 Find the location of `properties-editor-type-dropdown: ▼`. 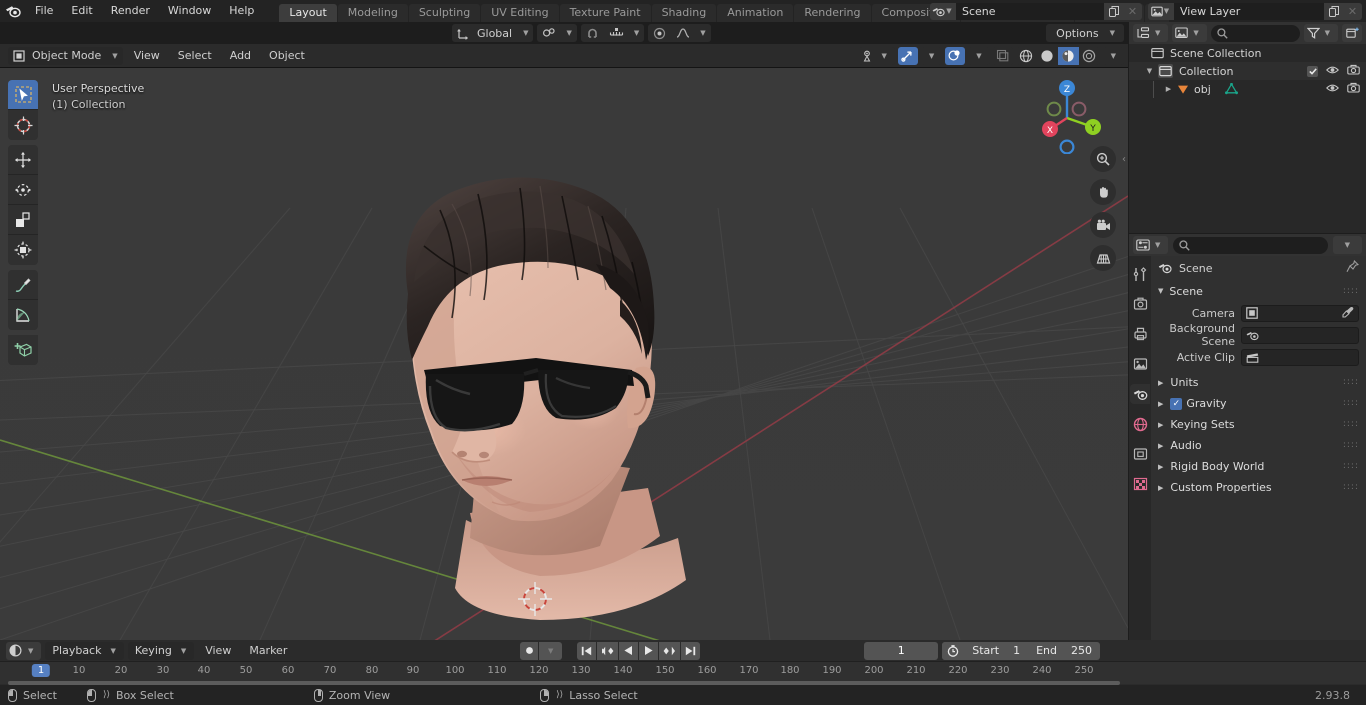

properties-editor-type-dropdown: ▼ is located at coordinates (1151, 245).